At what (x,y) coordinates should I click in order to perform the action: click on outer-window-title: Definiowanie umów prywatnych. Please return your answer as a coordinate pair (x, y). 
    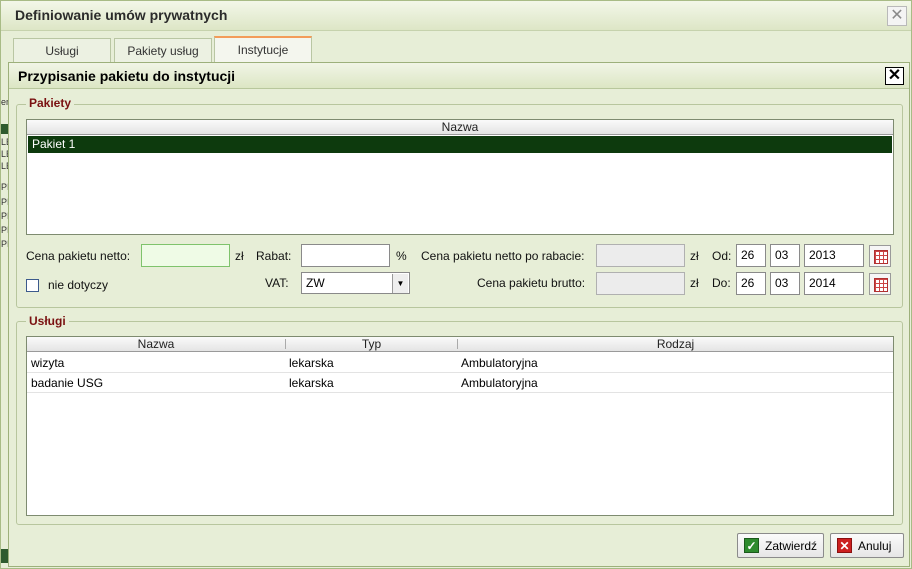
    Looking at the image, I should click on (121, 15).